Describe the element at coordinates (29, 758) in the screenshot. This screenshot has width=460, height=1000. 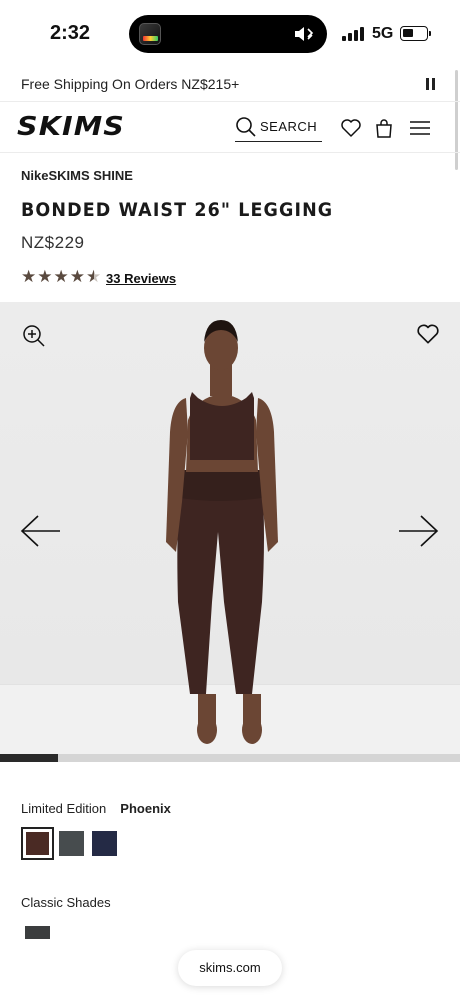
I see `gallery-progress-fill` at that location.